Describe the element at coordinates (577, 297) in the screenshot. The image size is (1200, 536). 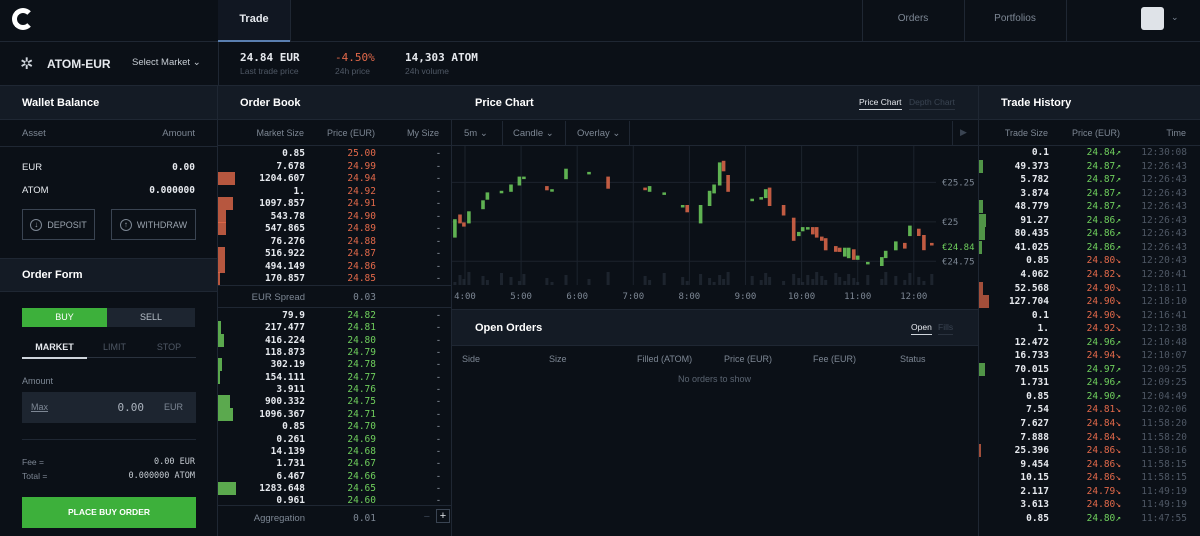
I see `x-tick-label: 6:00` at that location.